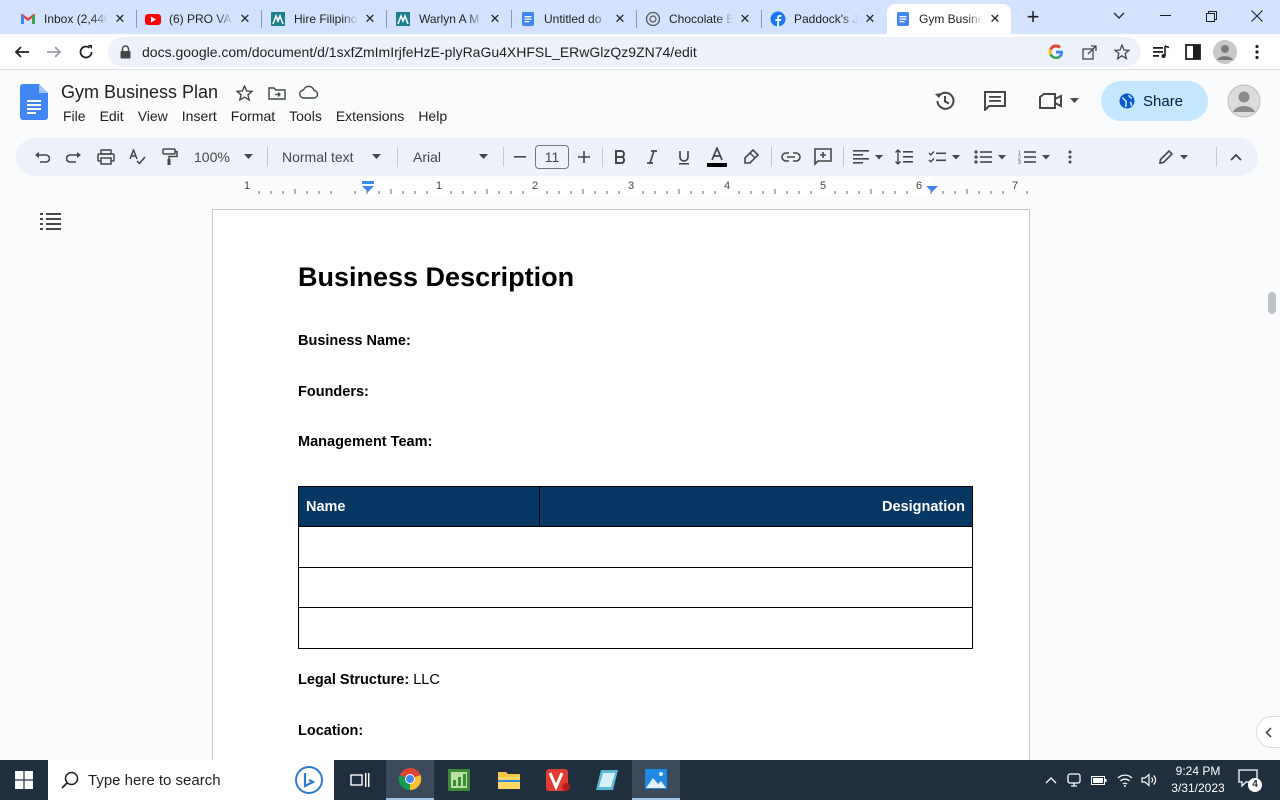 The width and height of the screenshot is (1280, 800). What do you see at coordinates (1225, 52) in the screenshot?
I see `profile-button` at bounding box center [1225, 52].